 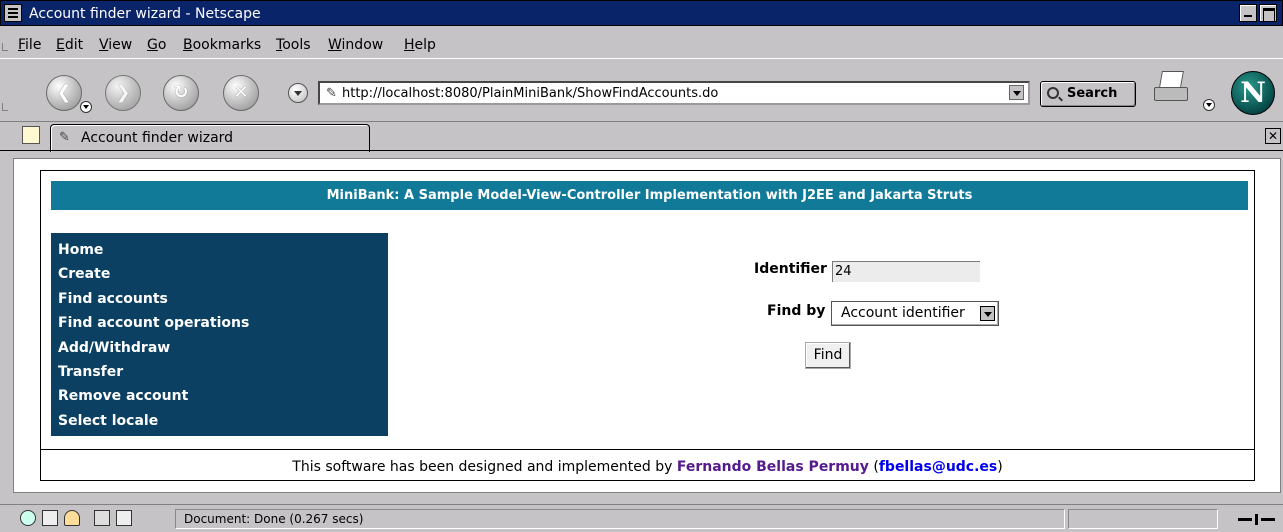 What do you see at coordinates (219, 299) in the screenshot?
I see `nav-link-find-accounts: Find accounts` at bounding box center [219, 299].